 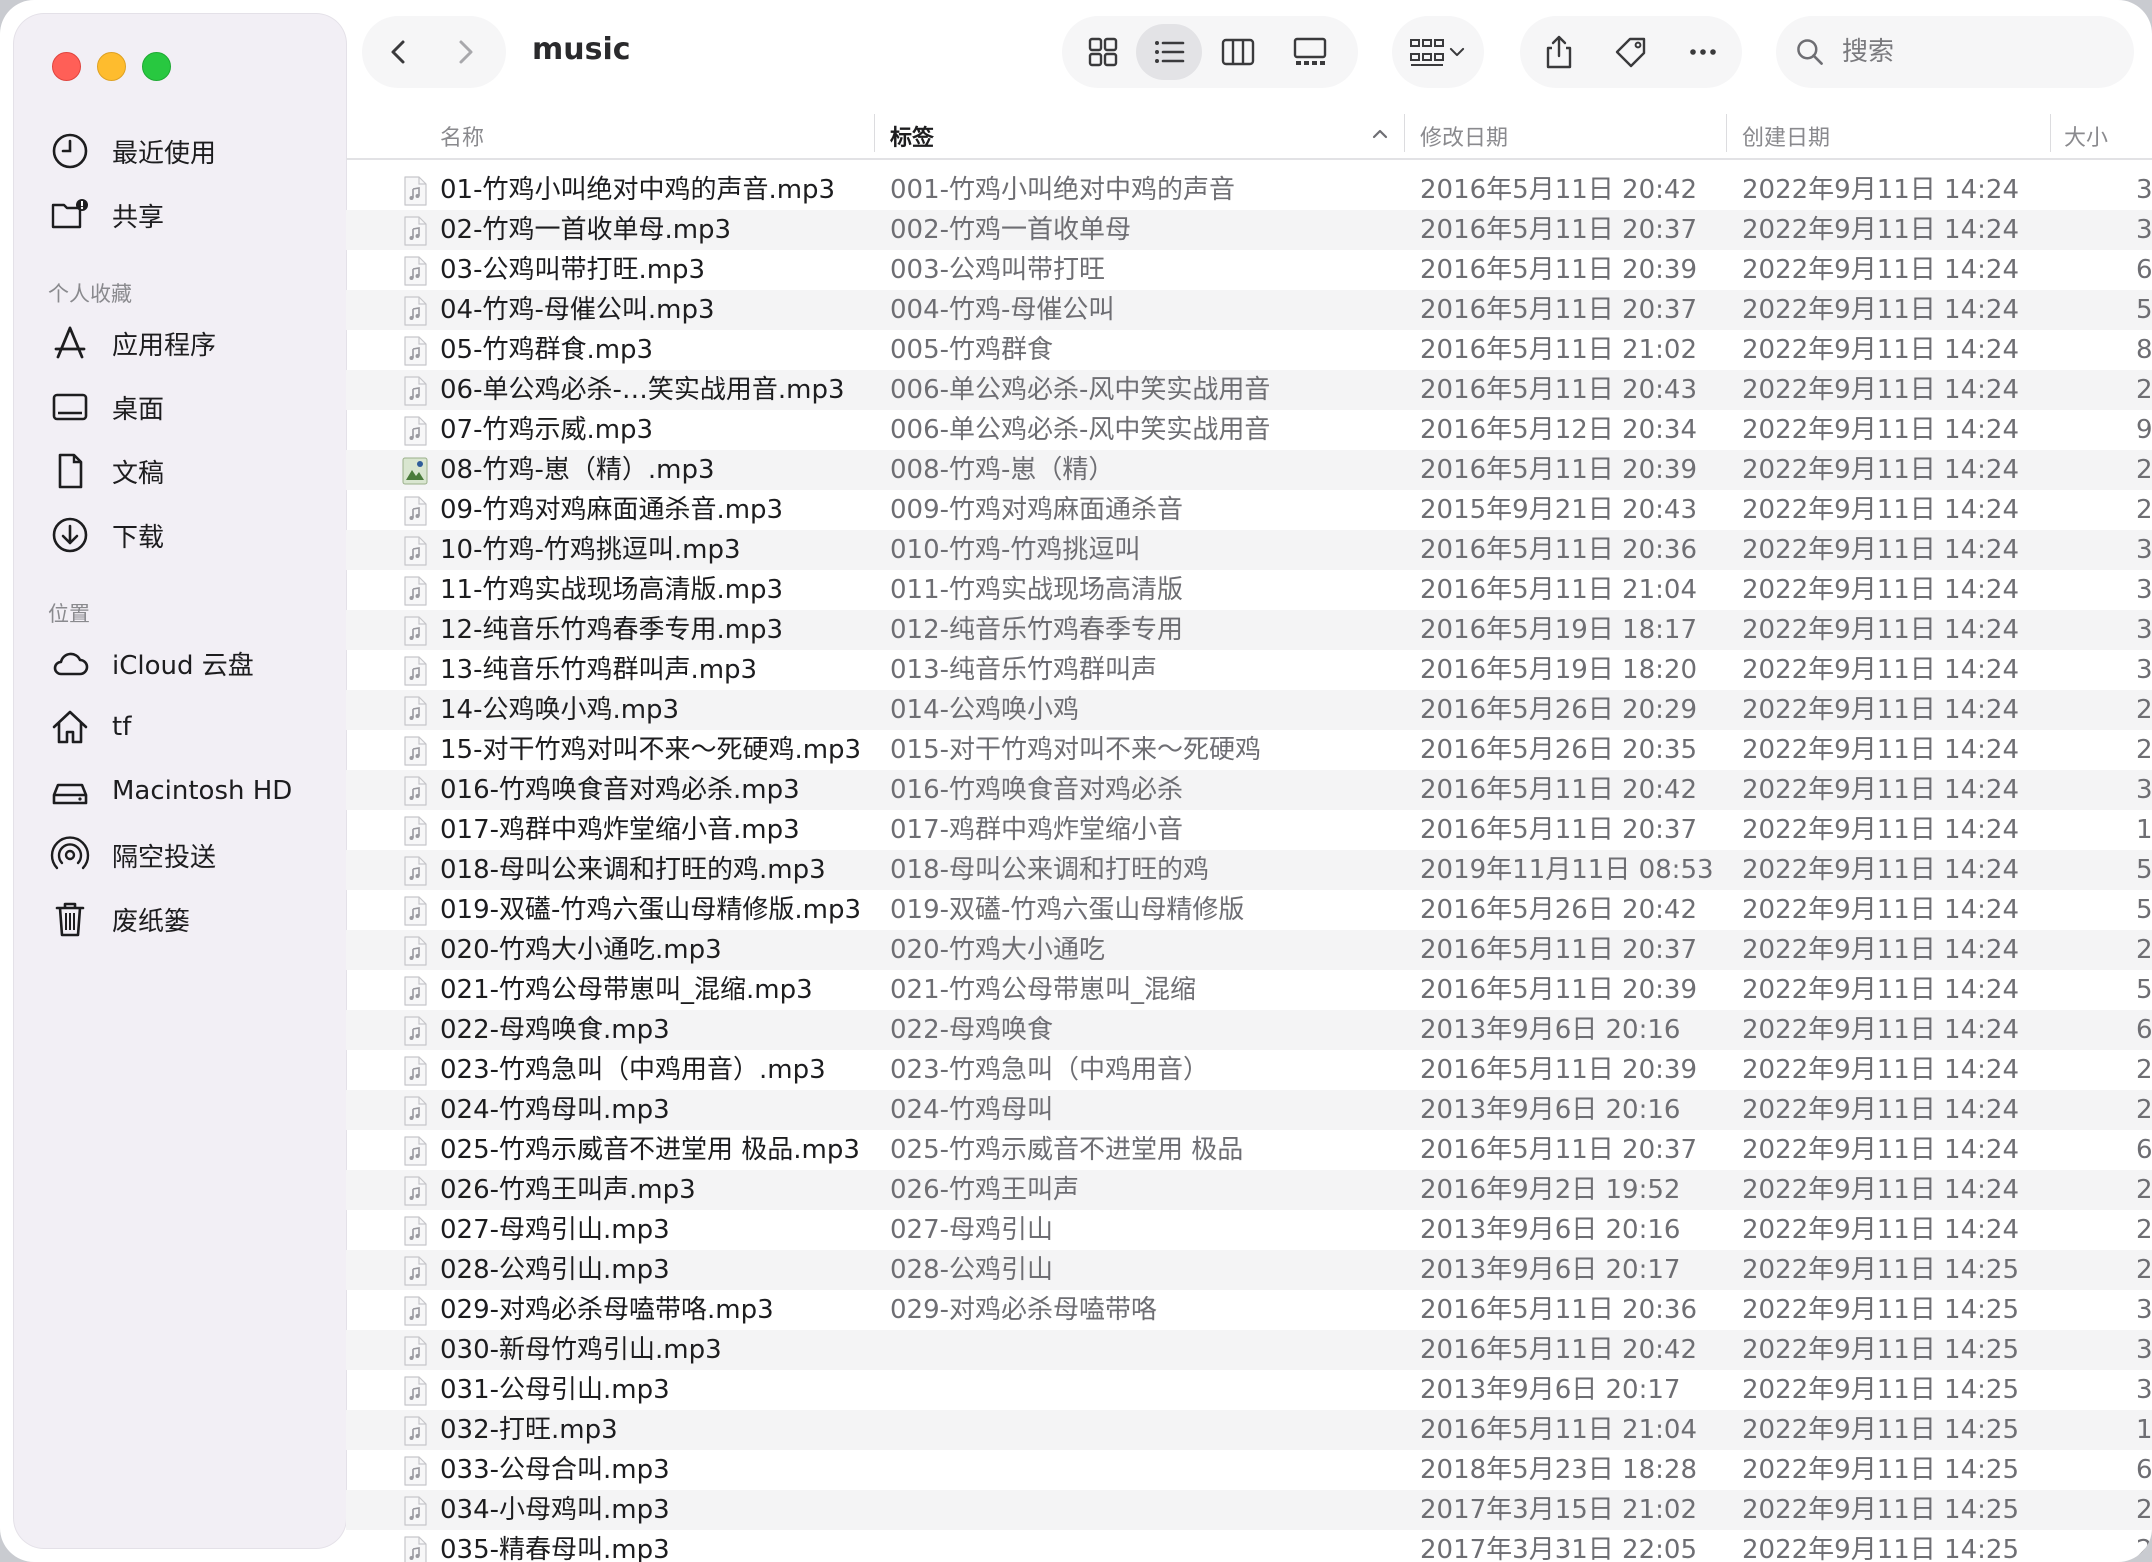 What do you see at coordinates (1703, 52) in the screenshot?
I see `more-actions-button` at bounding box center [1703, 52].